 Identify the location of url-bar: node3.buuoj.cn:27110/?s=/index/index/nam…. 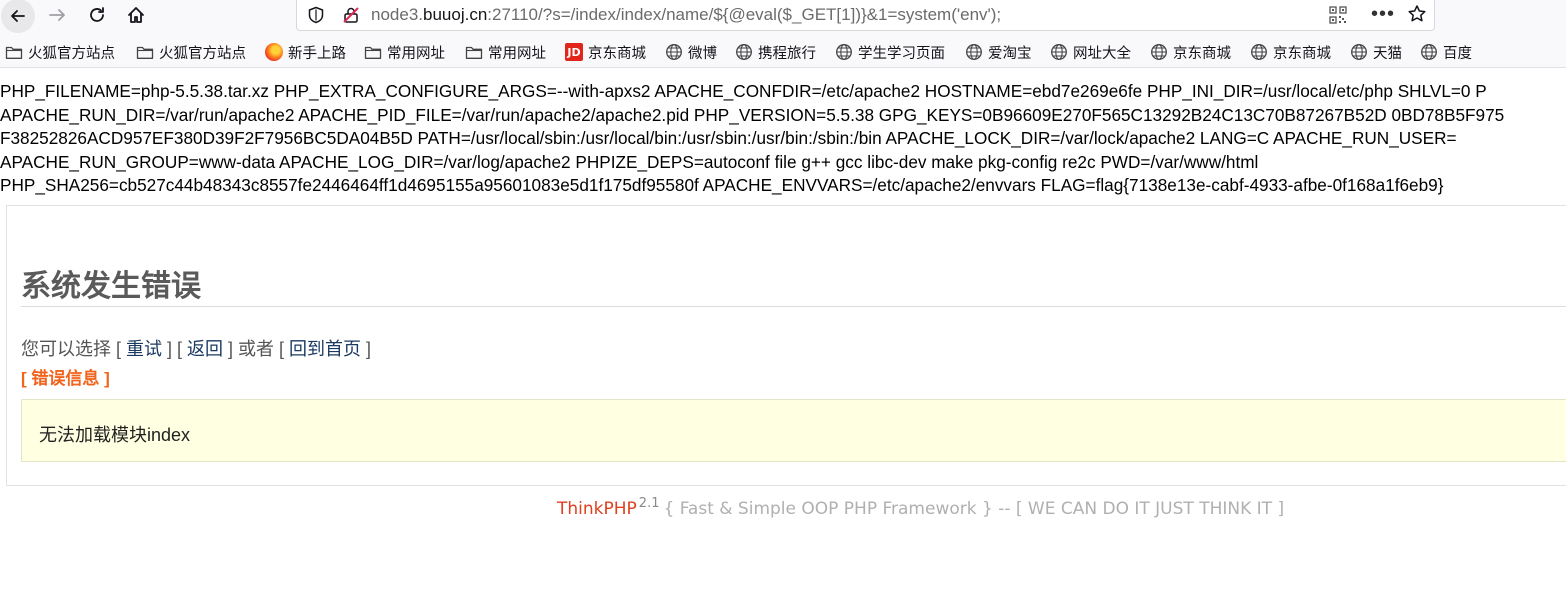
(865, 15).